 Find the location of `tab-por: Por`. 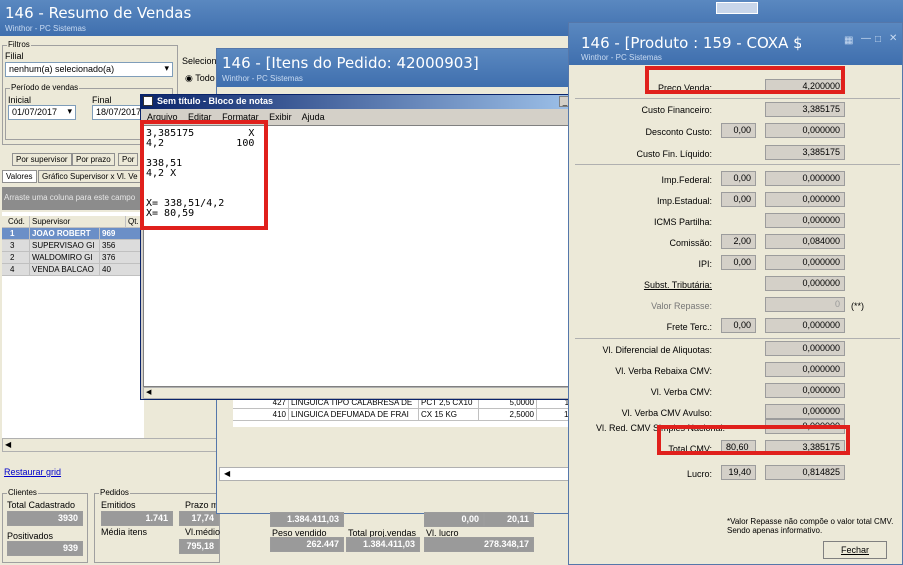

tab-por: Por is located at coordinates (128, 159).